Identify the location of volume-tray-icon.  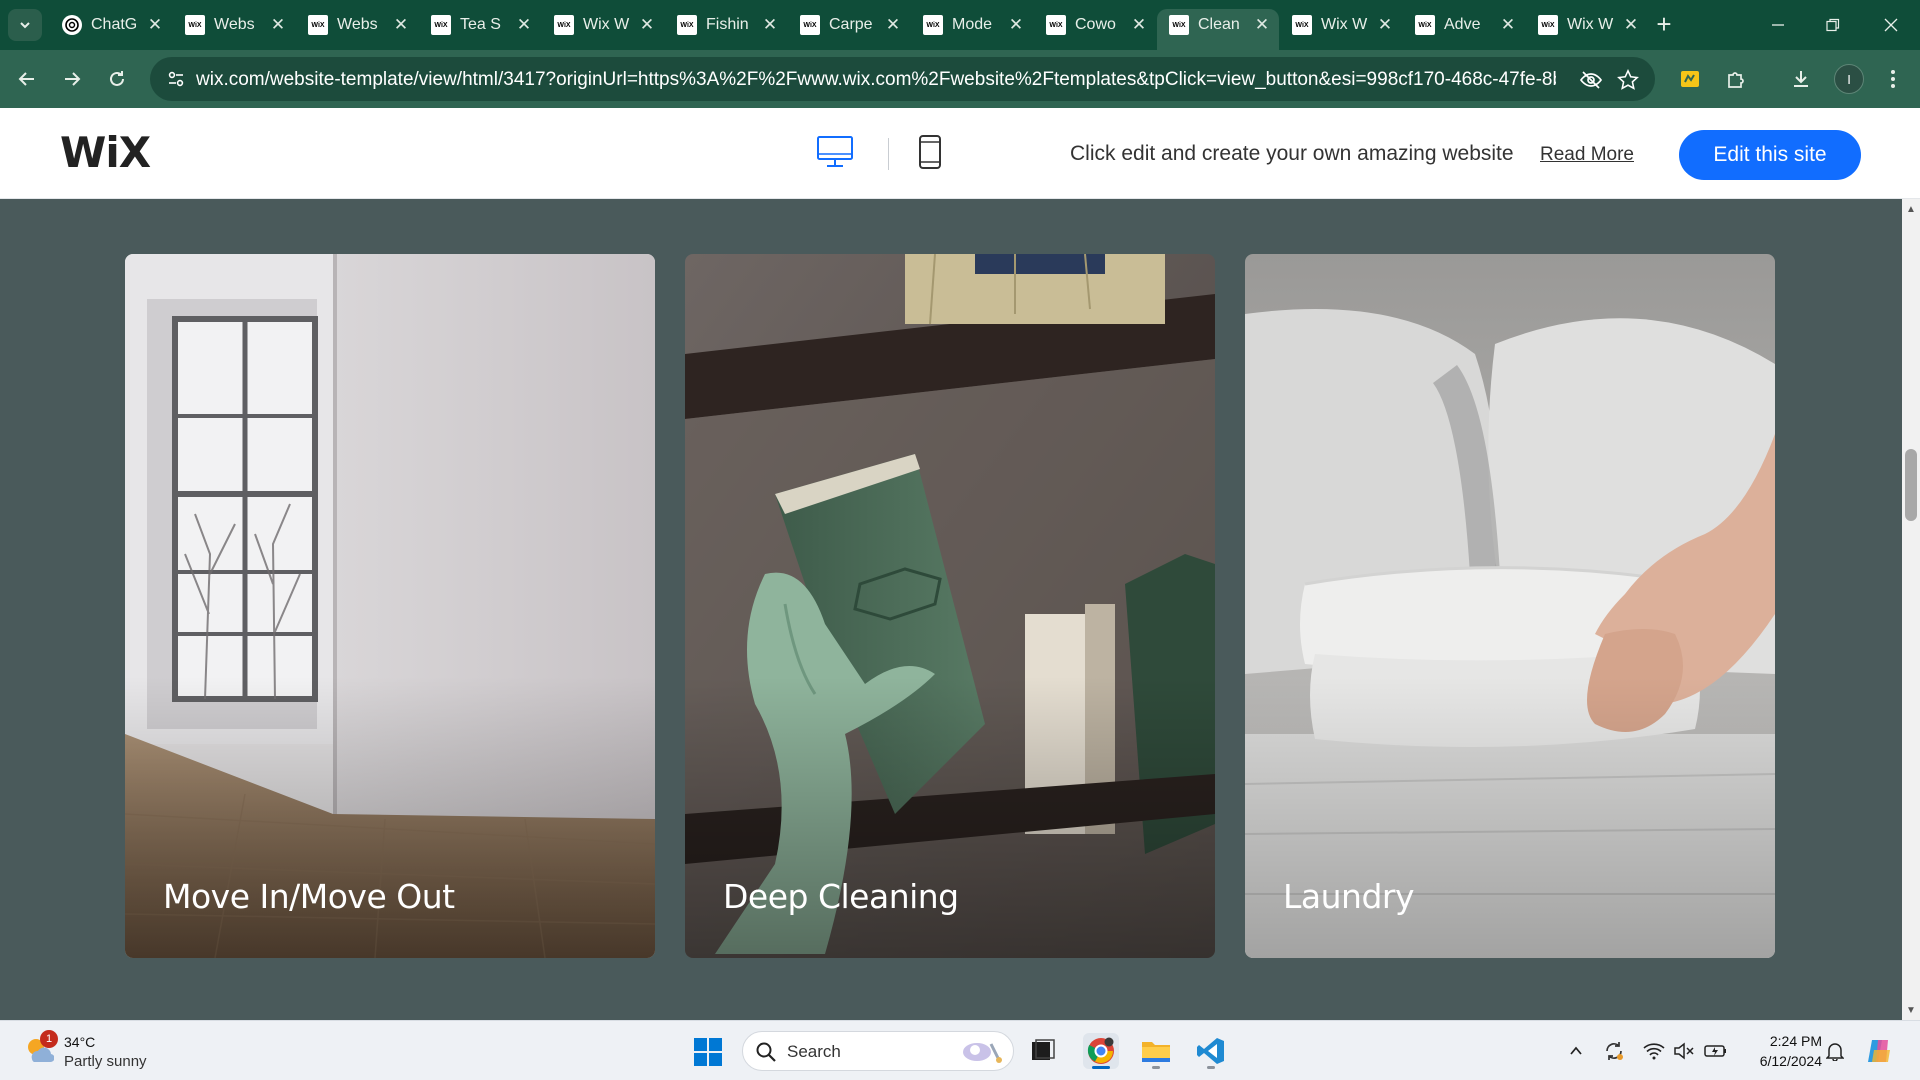
(1684, 1051).